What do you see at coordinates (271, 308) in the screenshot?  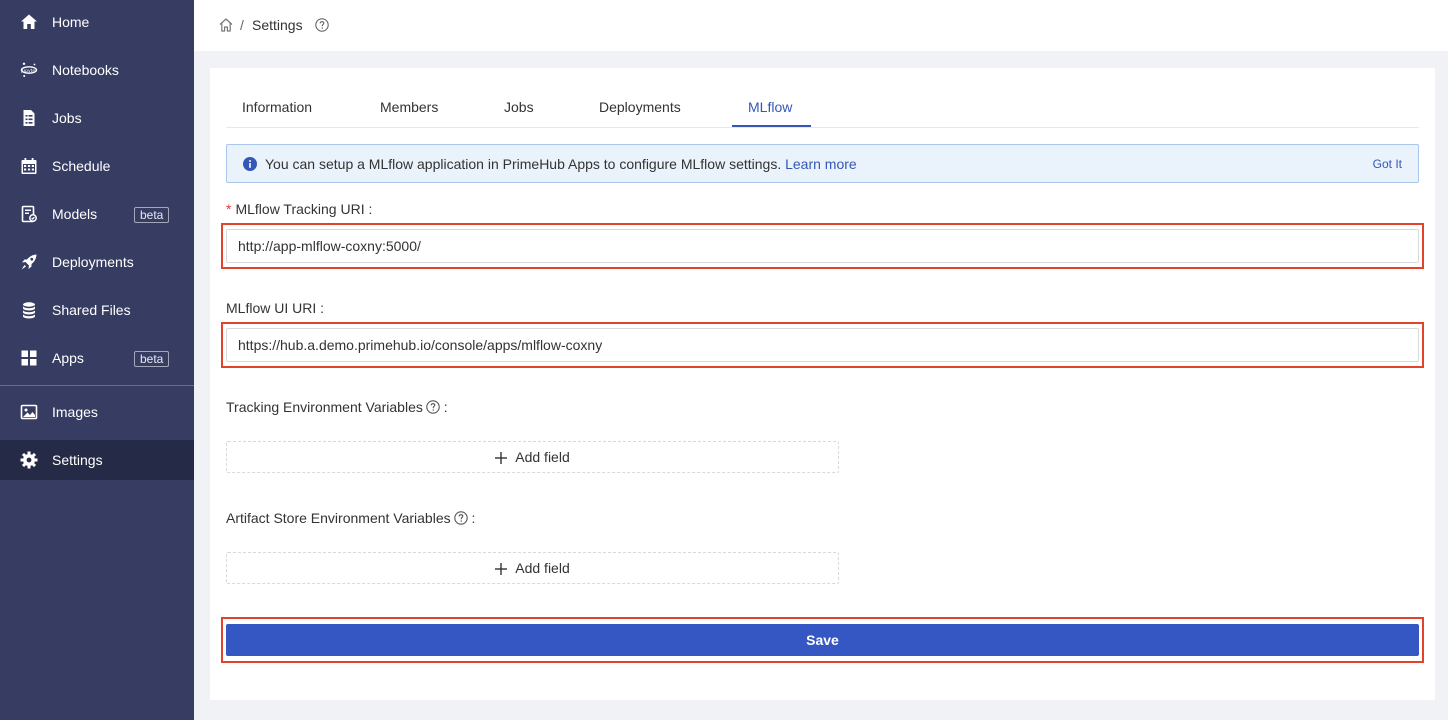 I see `ui-uri-label-text: MLflow UI URI` at bounding box center [271, 308].